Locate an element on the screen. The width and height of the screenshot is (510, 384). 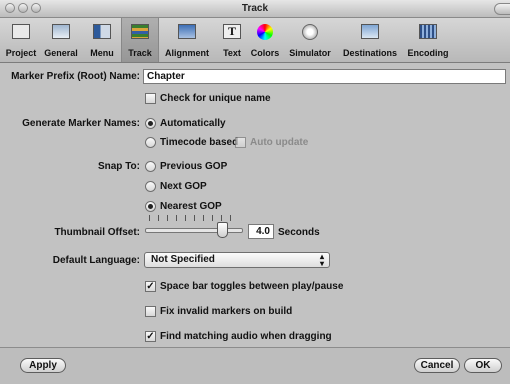
tab-label: General is located at coordinates (61, 53).